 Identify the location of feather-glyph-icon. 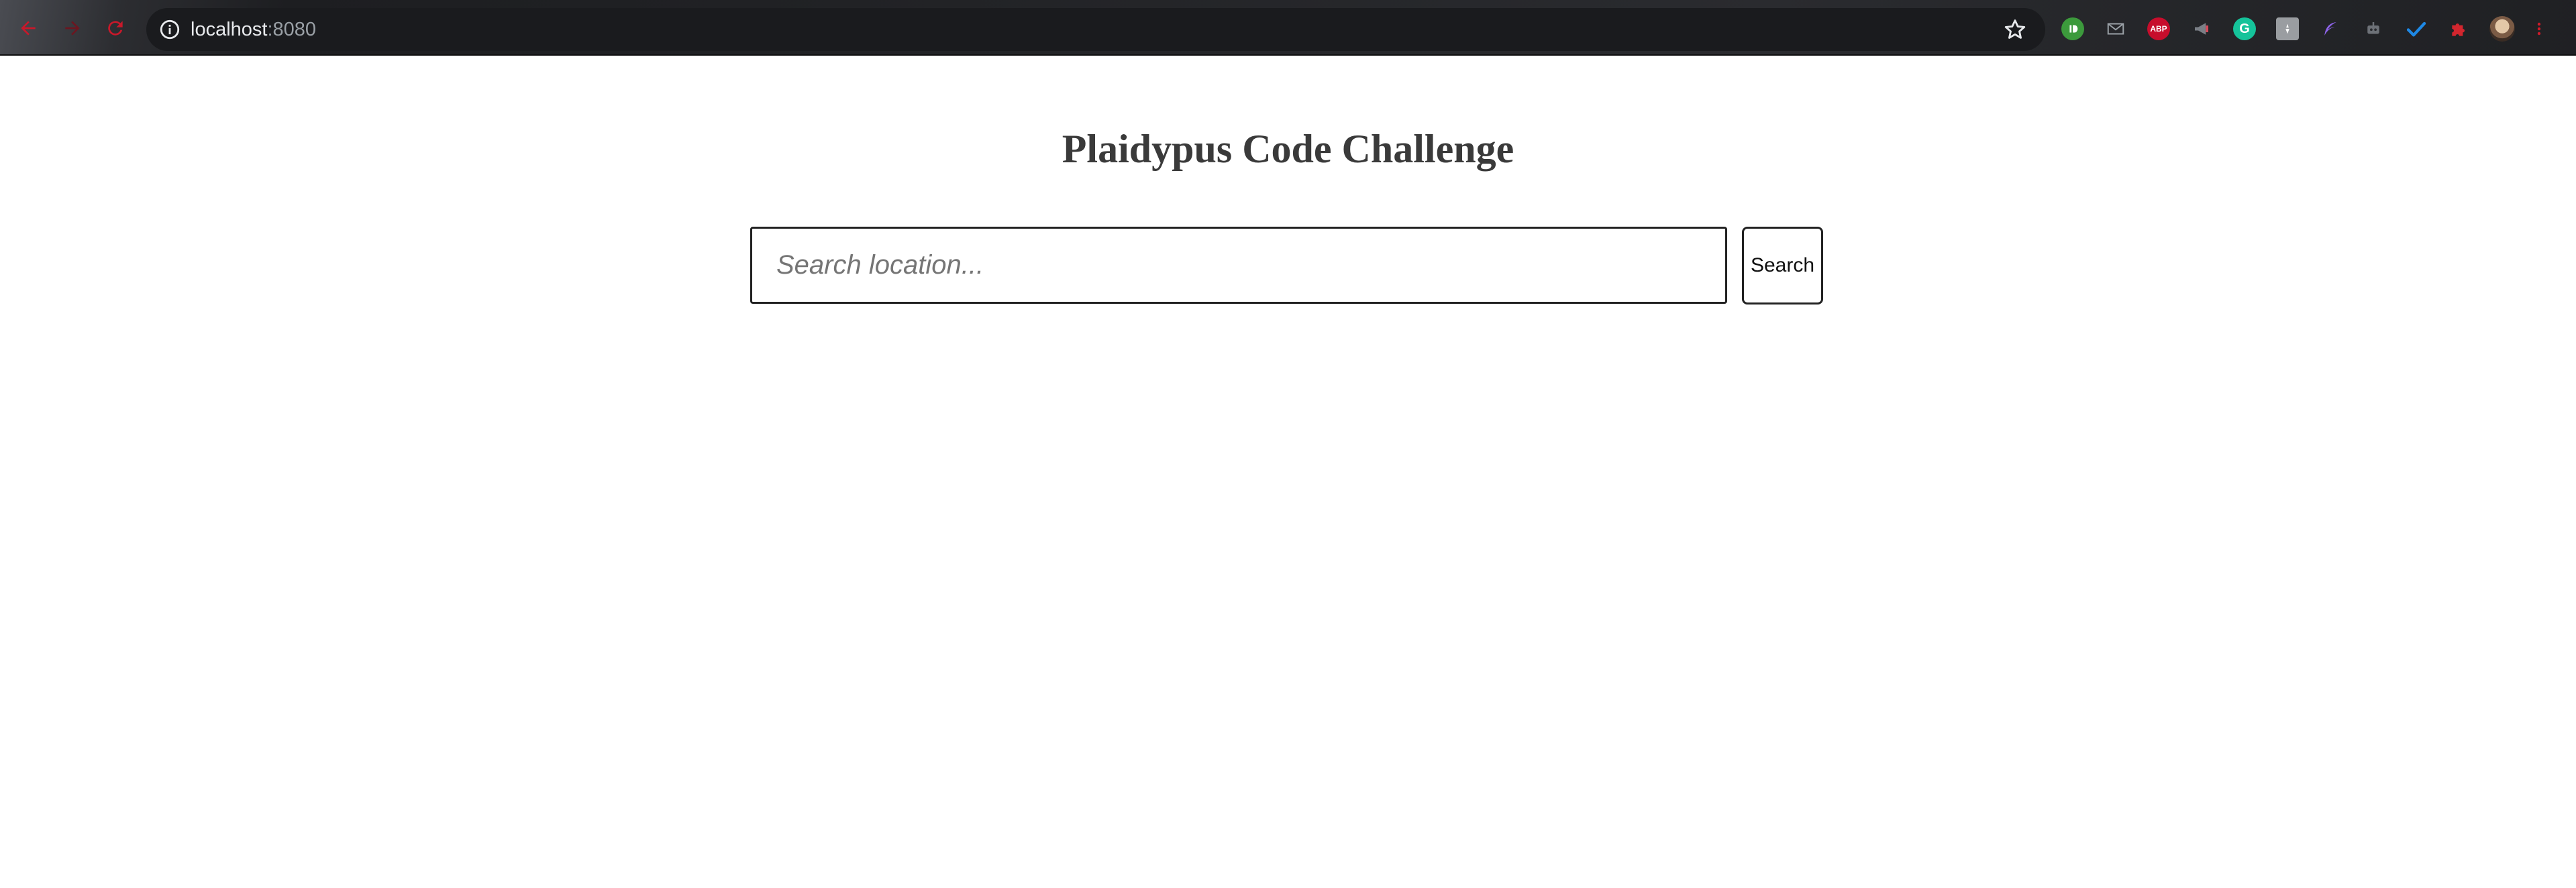
(2330, 29).